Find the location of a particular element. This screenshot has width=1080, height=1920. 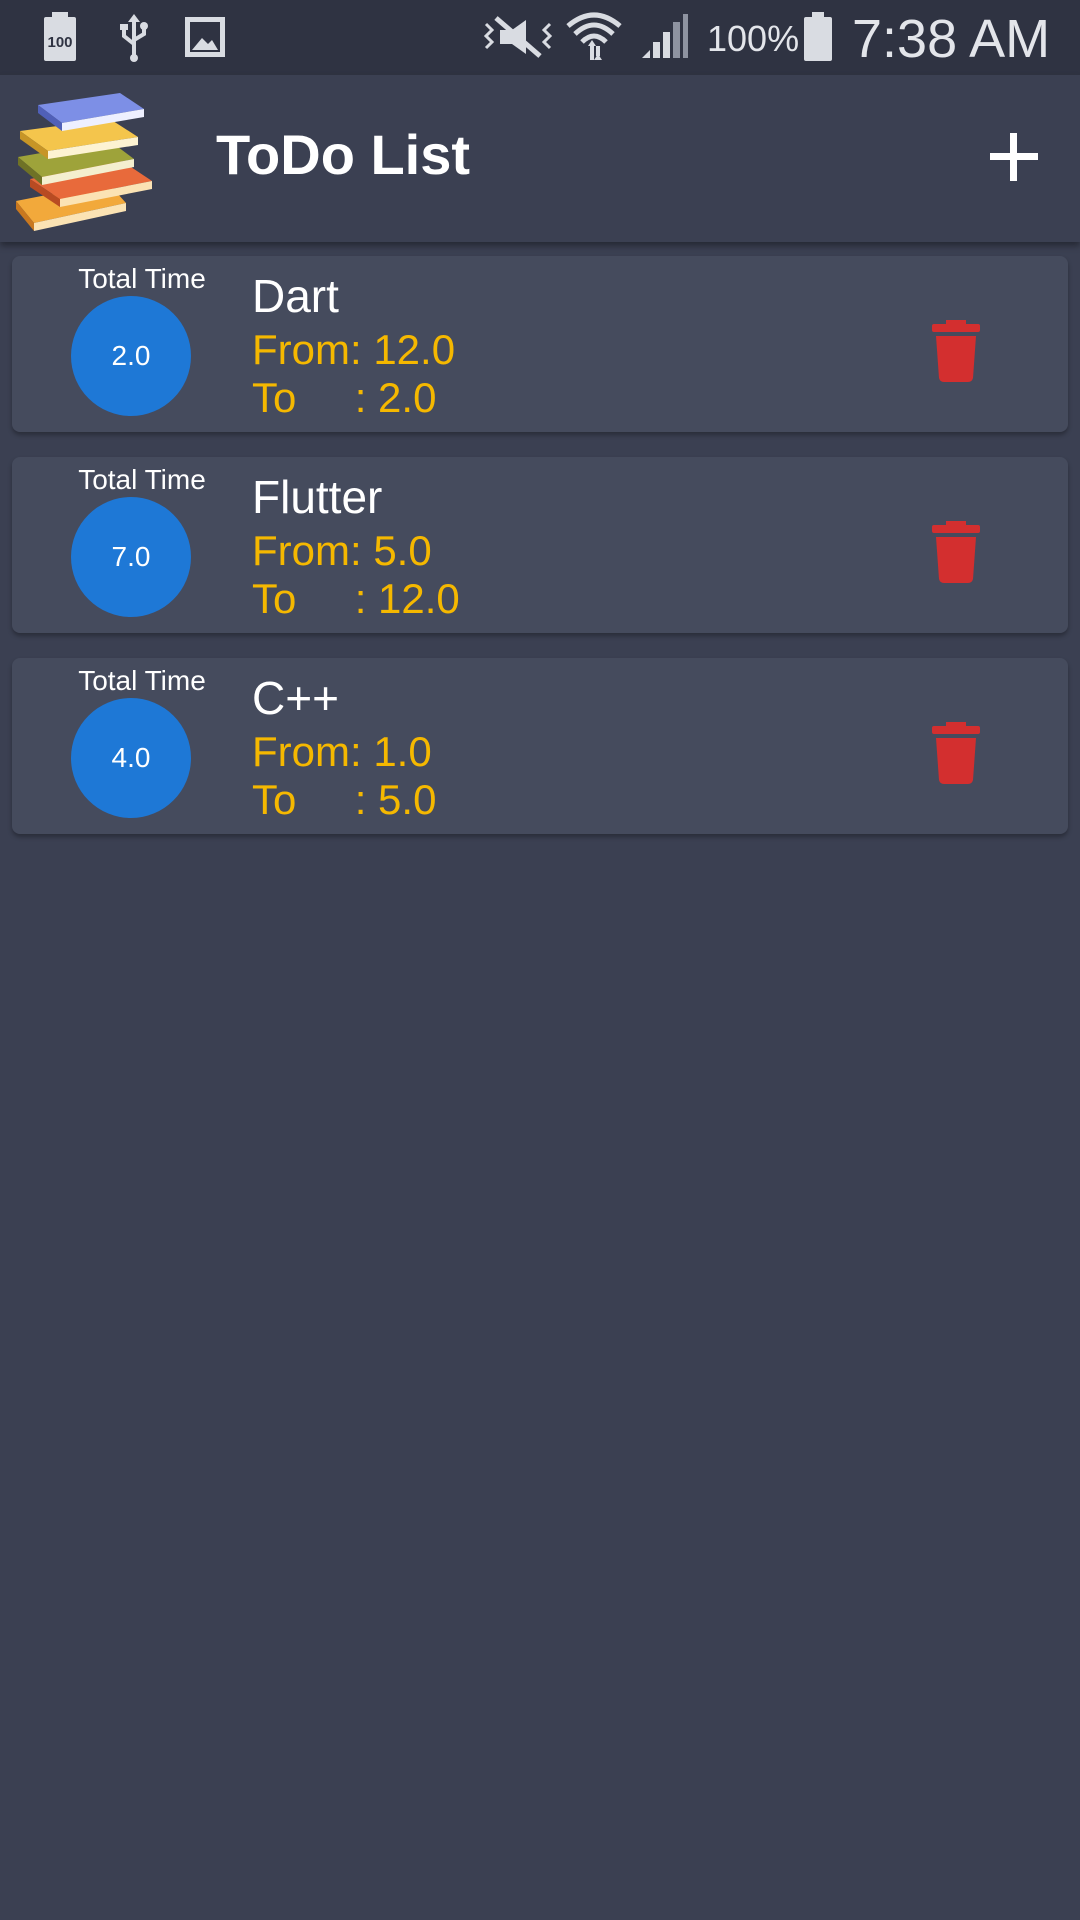

status-time: 7:38 AM is located at coordinates (951, 39).